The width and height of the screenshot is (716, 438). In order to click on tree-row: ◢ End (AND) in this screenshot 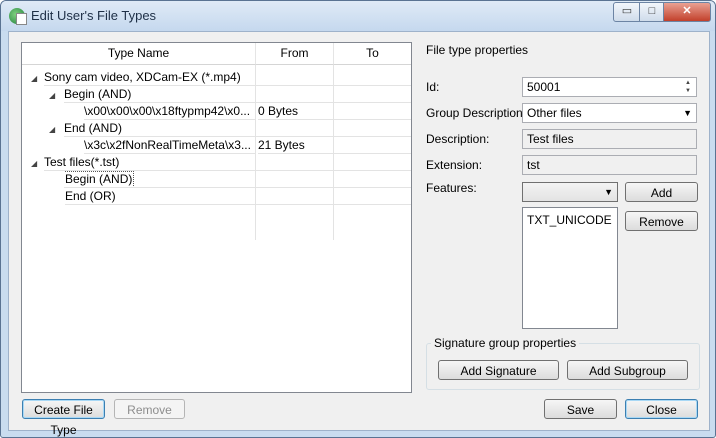, I will do `click(216, 128)`.